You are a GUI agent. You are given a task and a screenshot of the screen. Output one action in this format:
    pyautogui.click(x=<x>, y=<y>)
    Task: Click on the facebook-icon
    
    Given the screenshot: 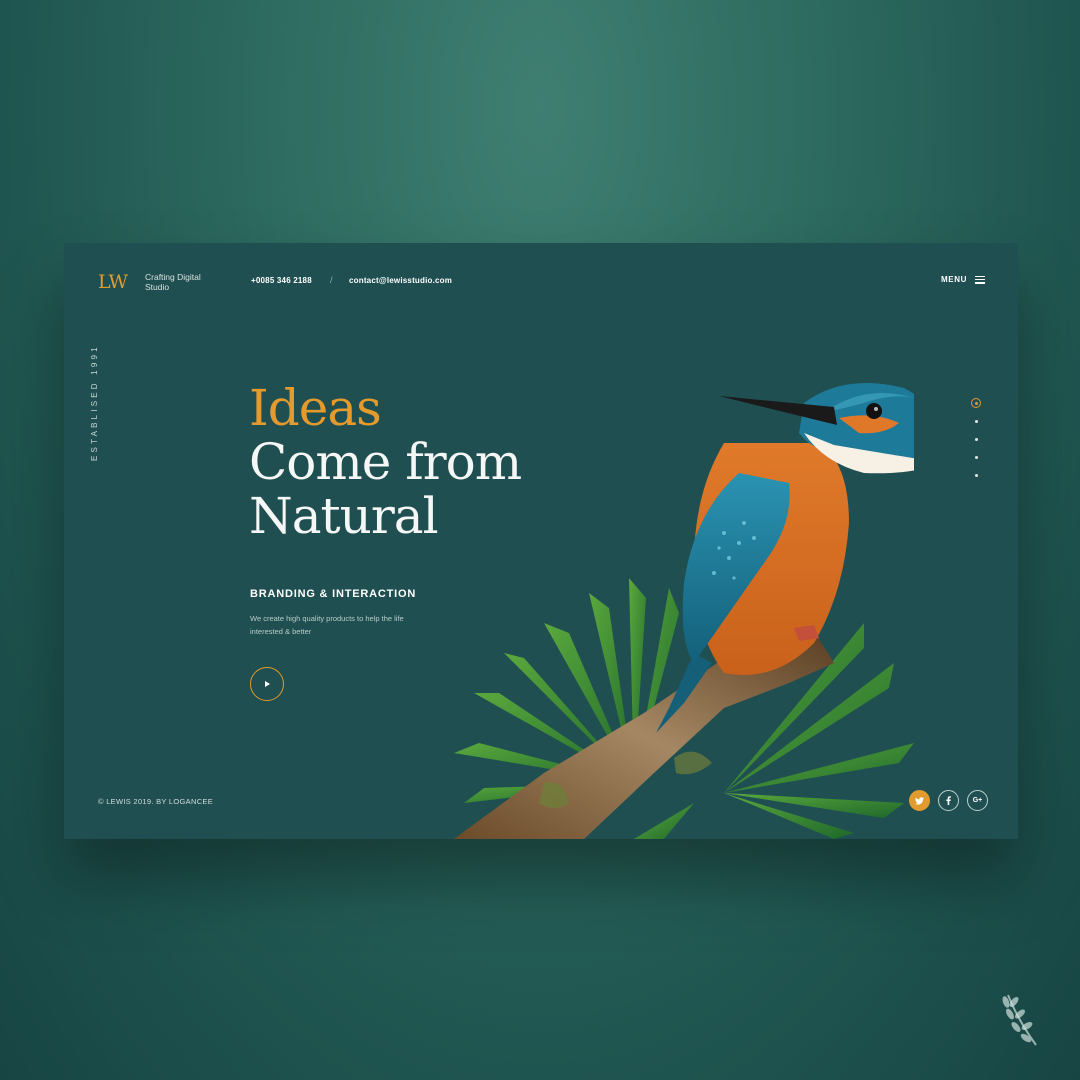 What is the action you would take?
    pyautogui.click(x=948, y=800)
    